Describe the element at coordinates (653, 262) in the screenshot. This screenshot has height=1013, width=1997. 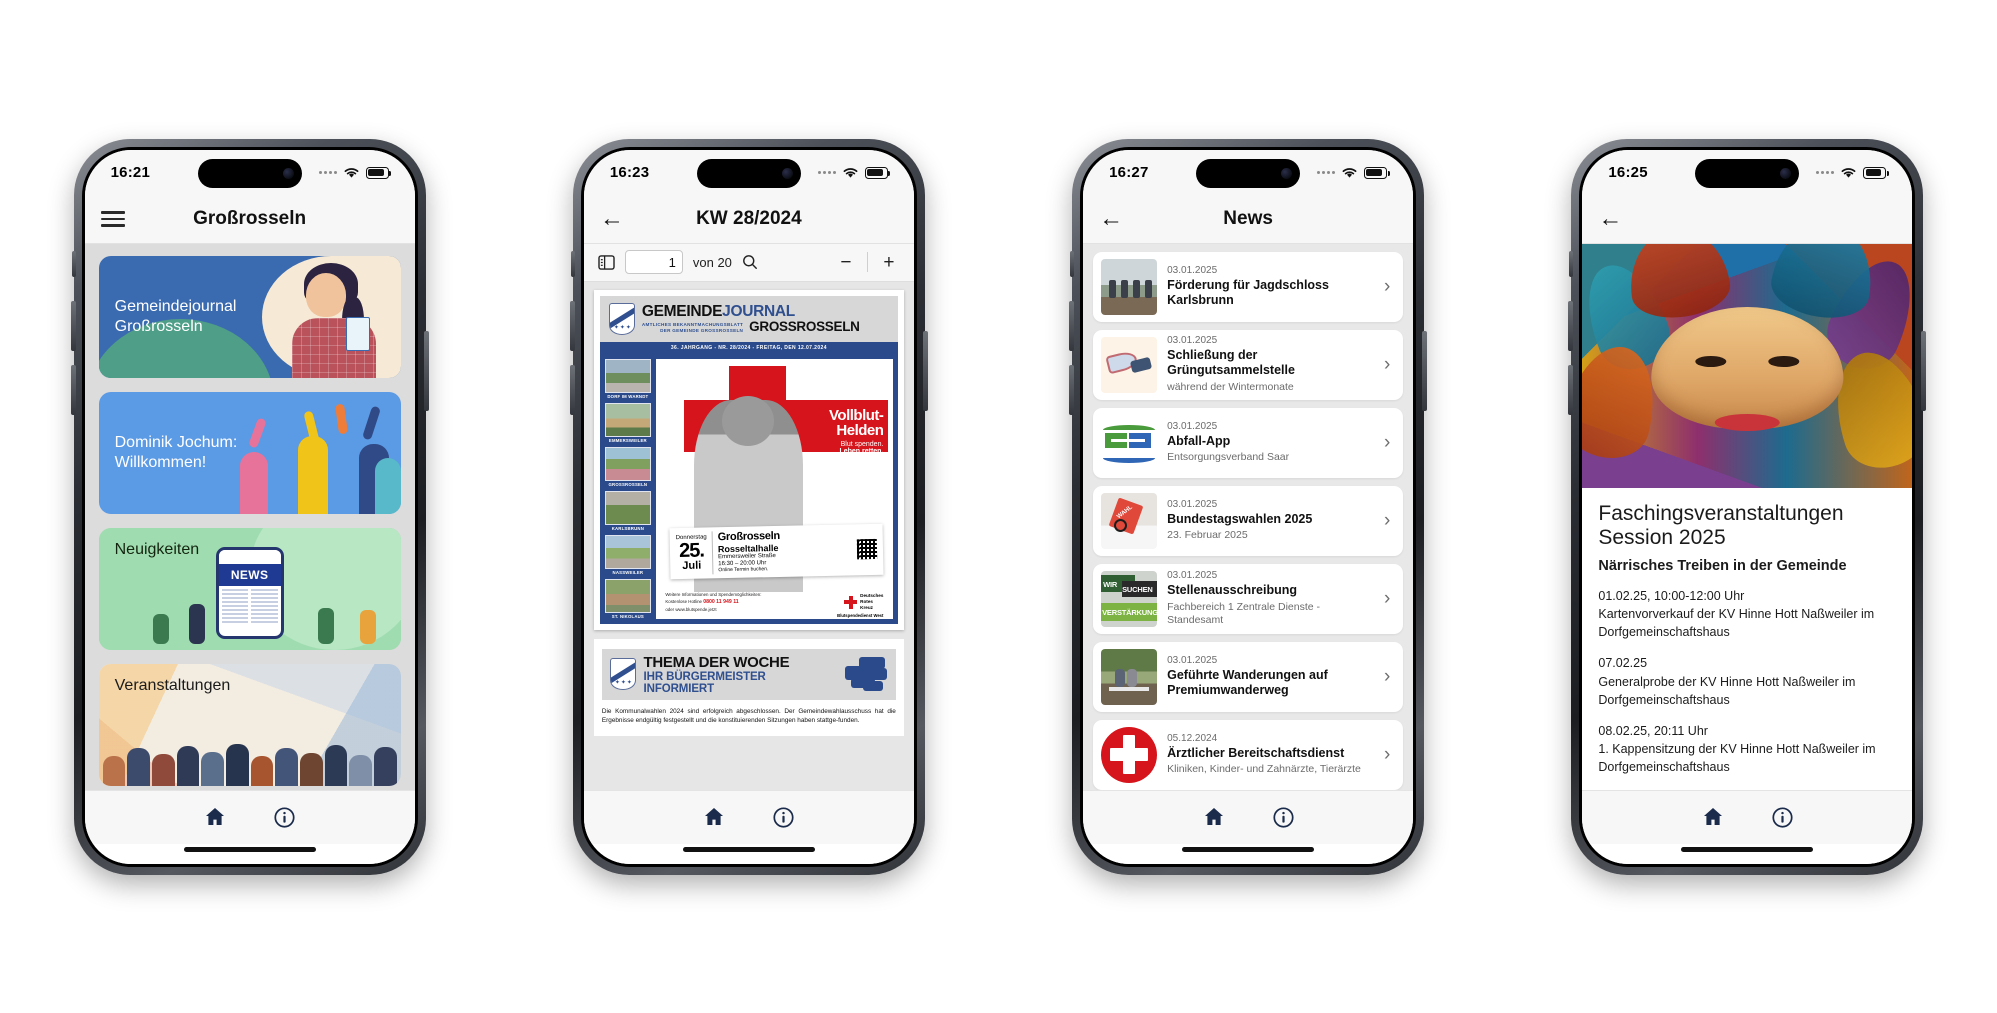
I see `page-number-input: 1` at that location.